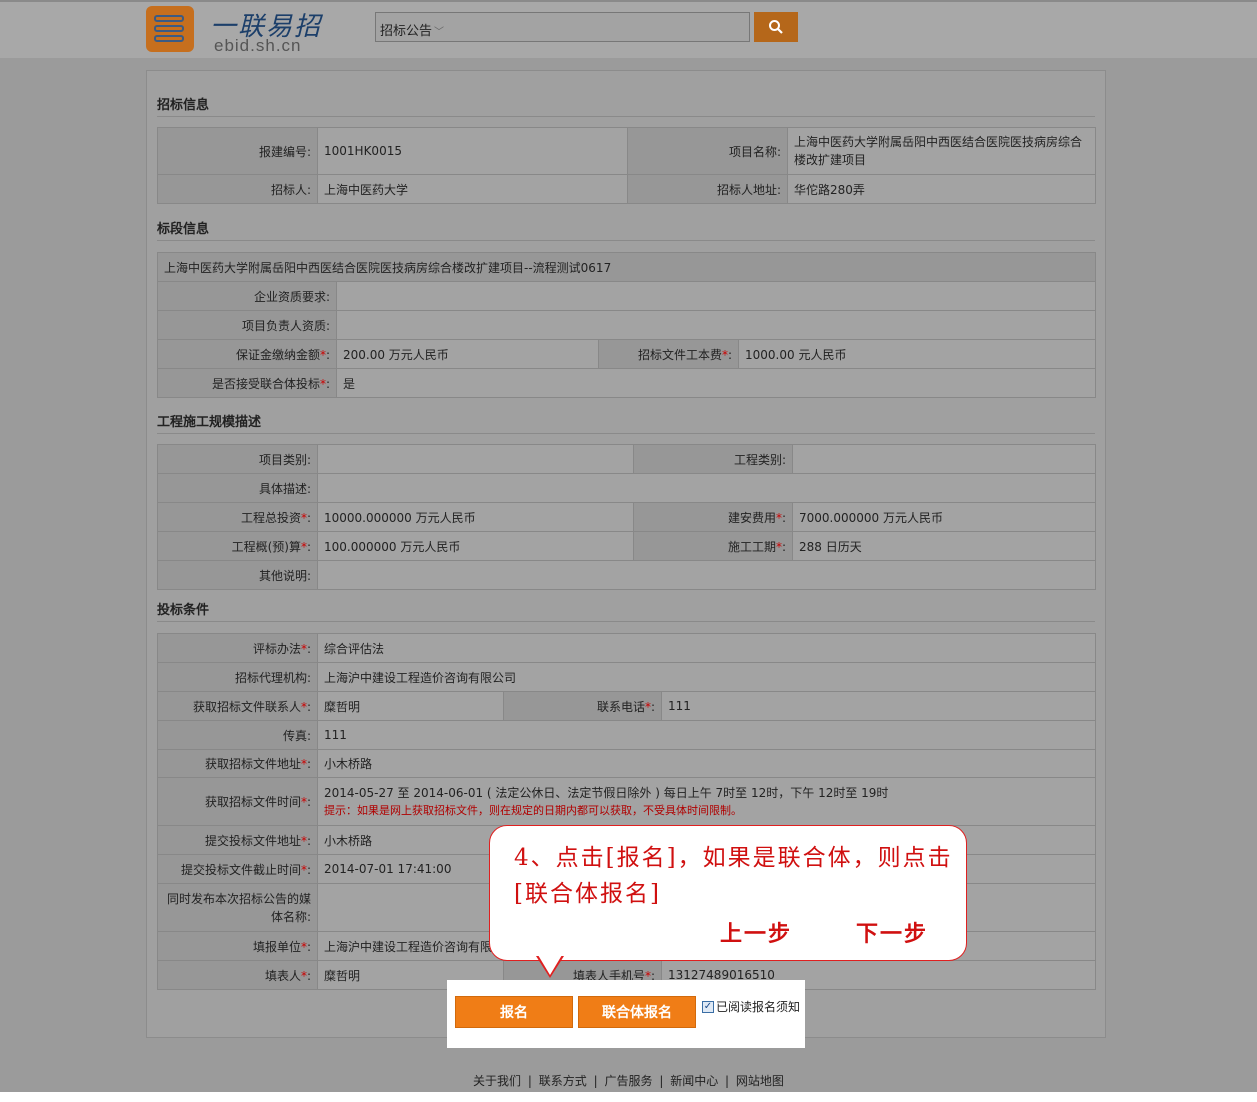  What do you see at coordinates (944, 546) in the screenshot?
I see `construction-period-value: 288 日历天` at bounding box center [944, 546].